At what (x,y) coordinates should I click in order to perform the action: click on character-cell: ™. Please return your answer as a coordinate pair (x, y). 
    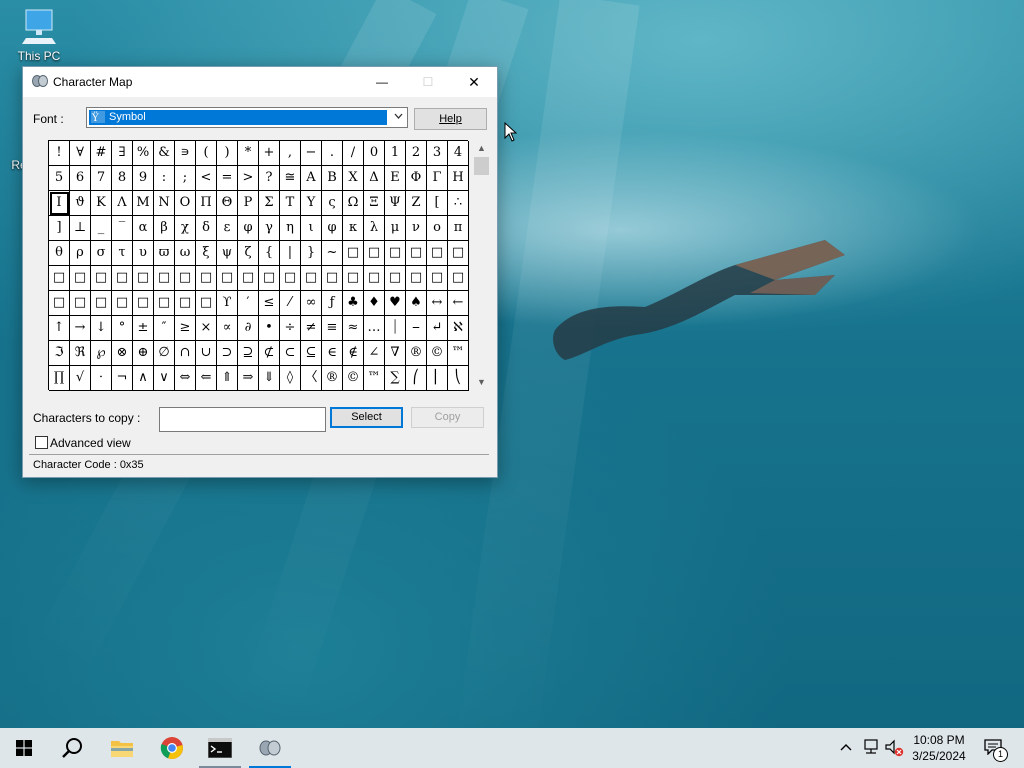
    Looking at the image, I should click on (374, 378).